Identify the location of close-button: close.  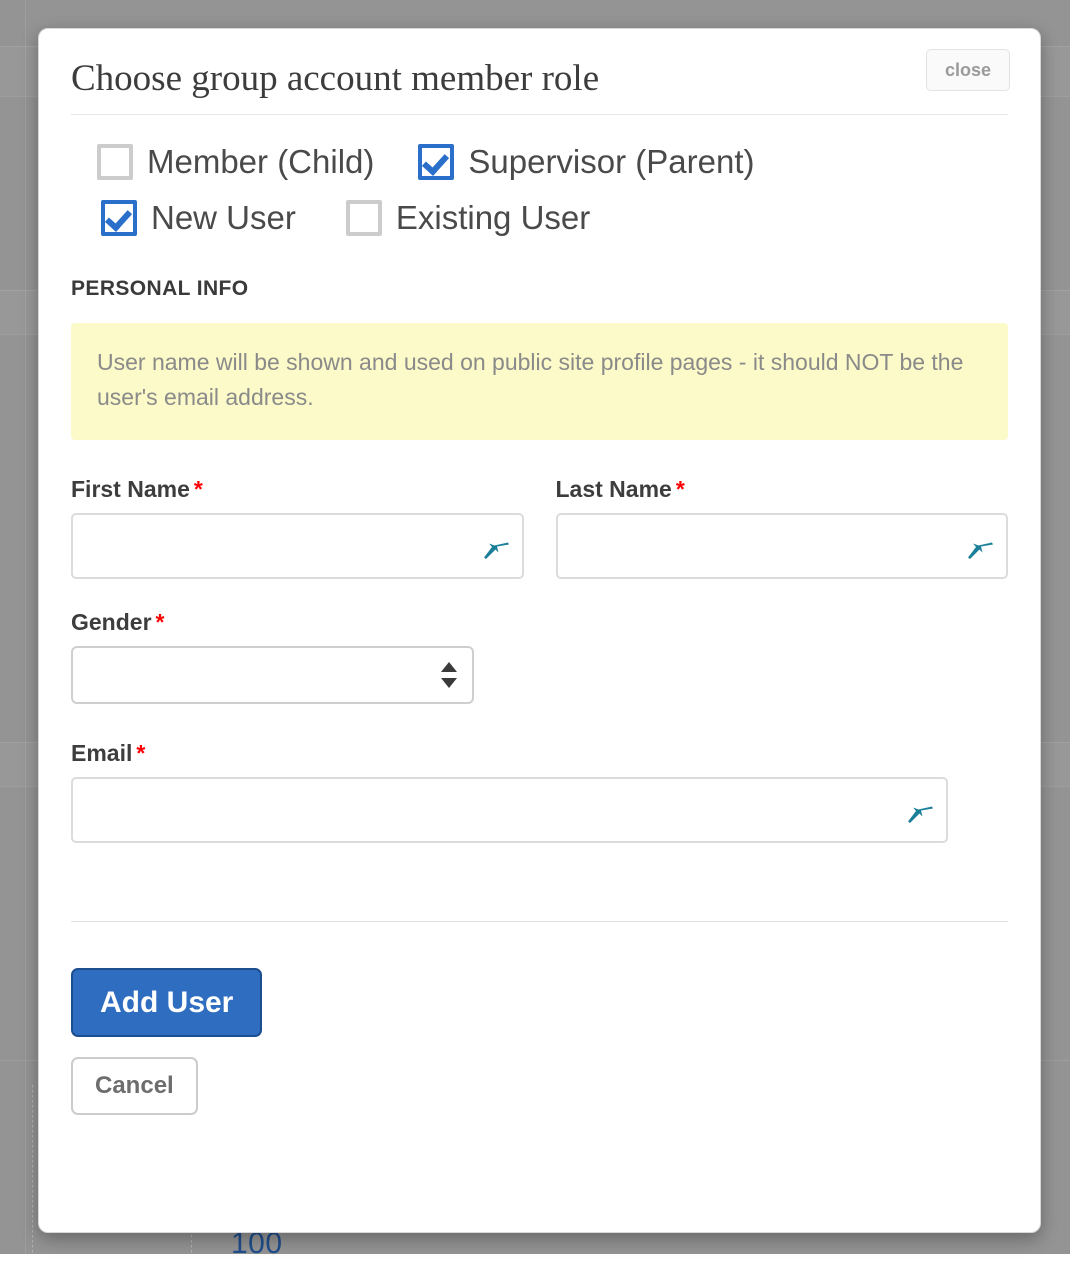
(968, 70).